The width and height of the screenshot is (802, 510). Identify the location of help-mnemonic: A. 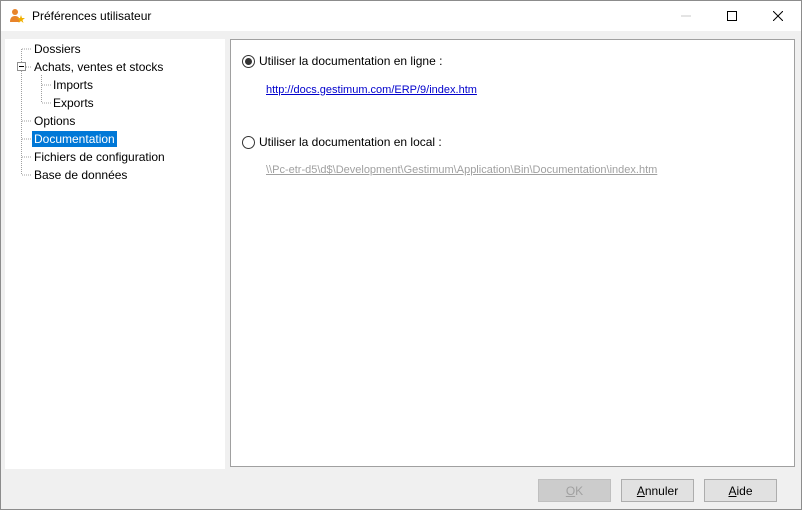
(732, 490).